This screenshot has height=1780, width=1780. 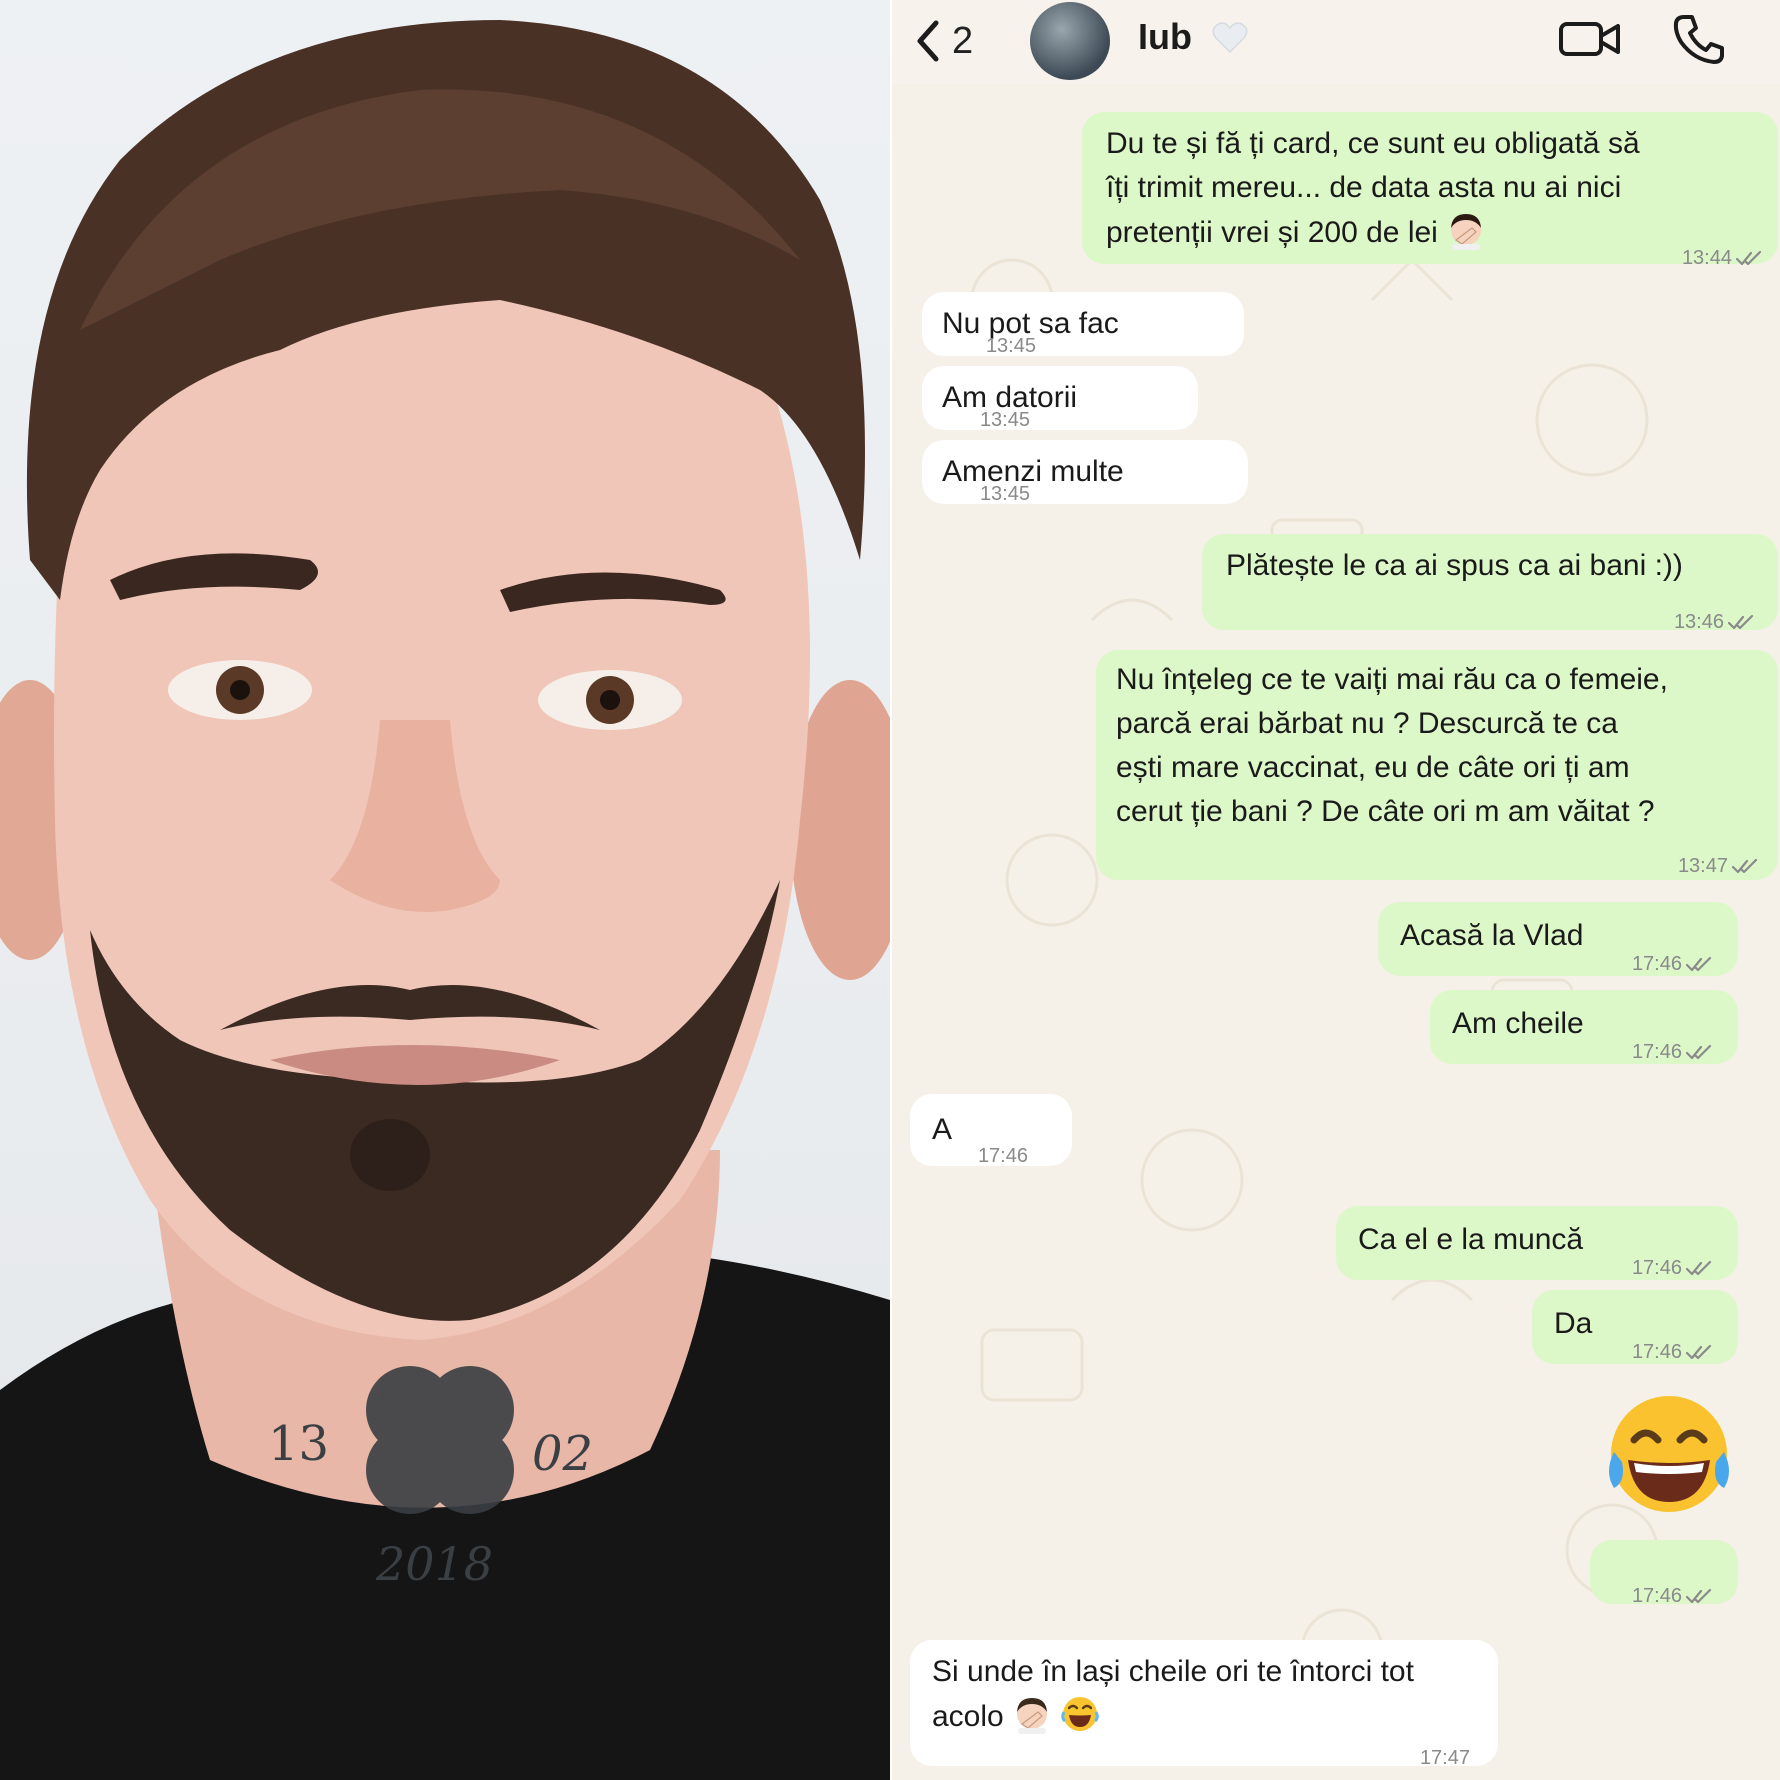 I want to click on message-timestamp: 13:46, so click(x=1698, y=622).